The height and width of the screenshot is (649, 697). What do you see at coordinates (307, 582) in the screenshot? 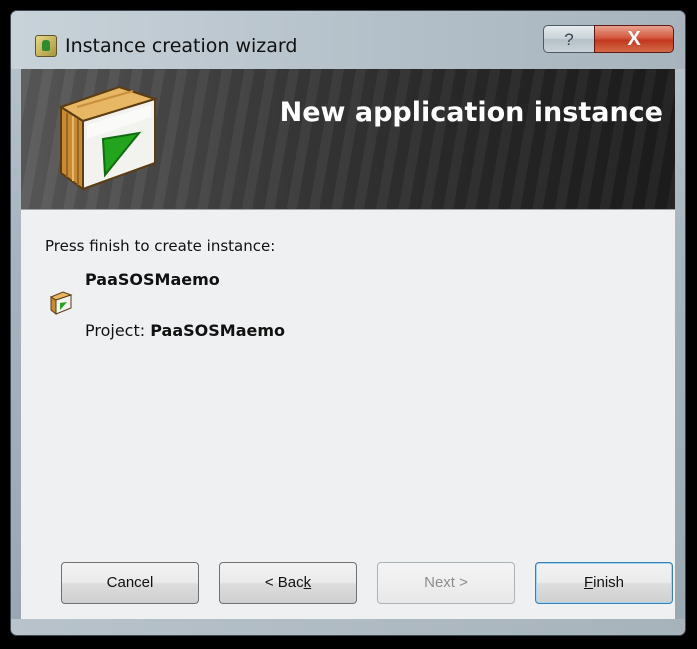
I see `back-button-mnemonic: k` at bounding box center [307, 582].